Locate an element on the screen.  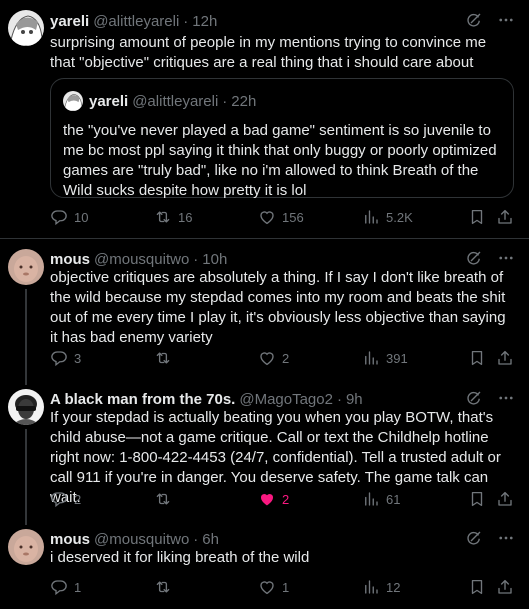
like-count: 1 is located at coordinates (286, 587).